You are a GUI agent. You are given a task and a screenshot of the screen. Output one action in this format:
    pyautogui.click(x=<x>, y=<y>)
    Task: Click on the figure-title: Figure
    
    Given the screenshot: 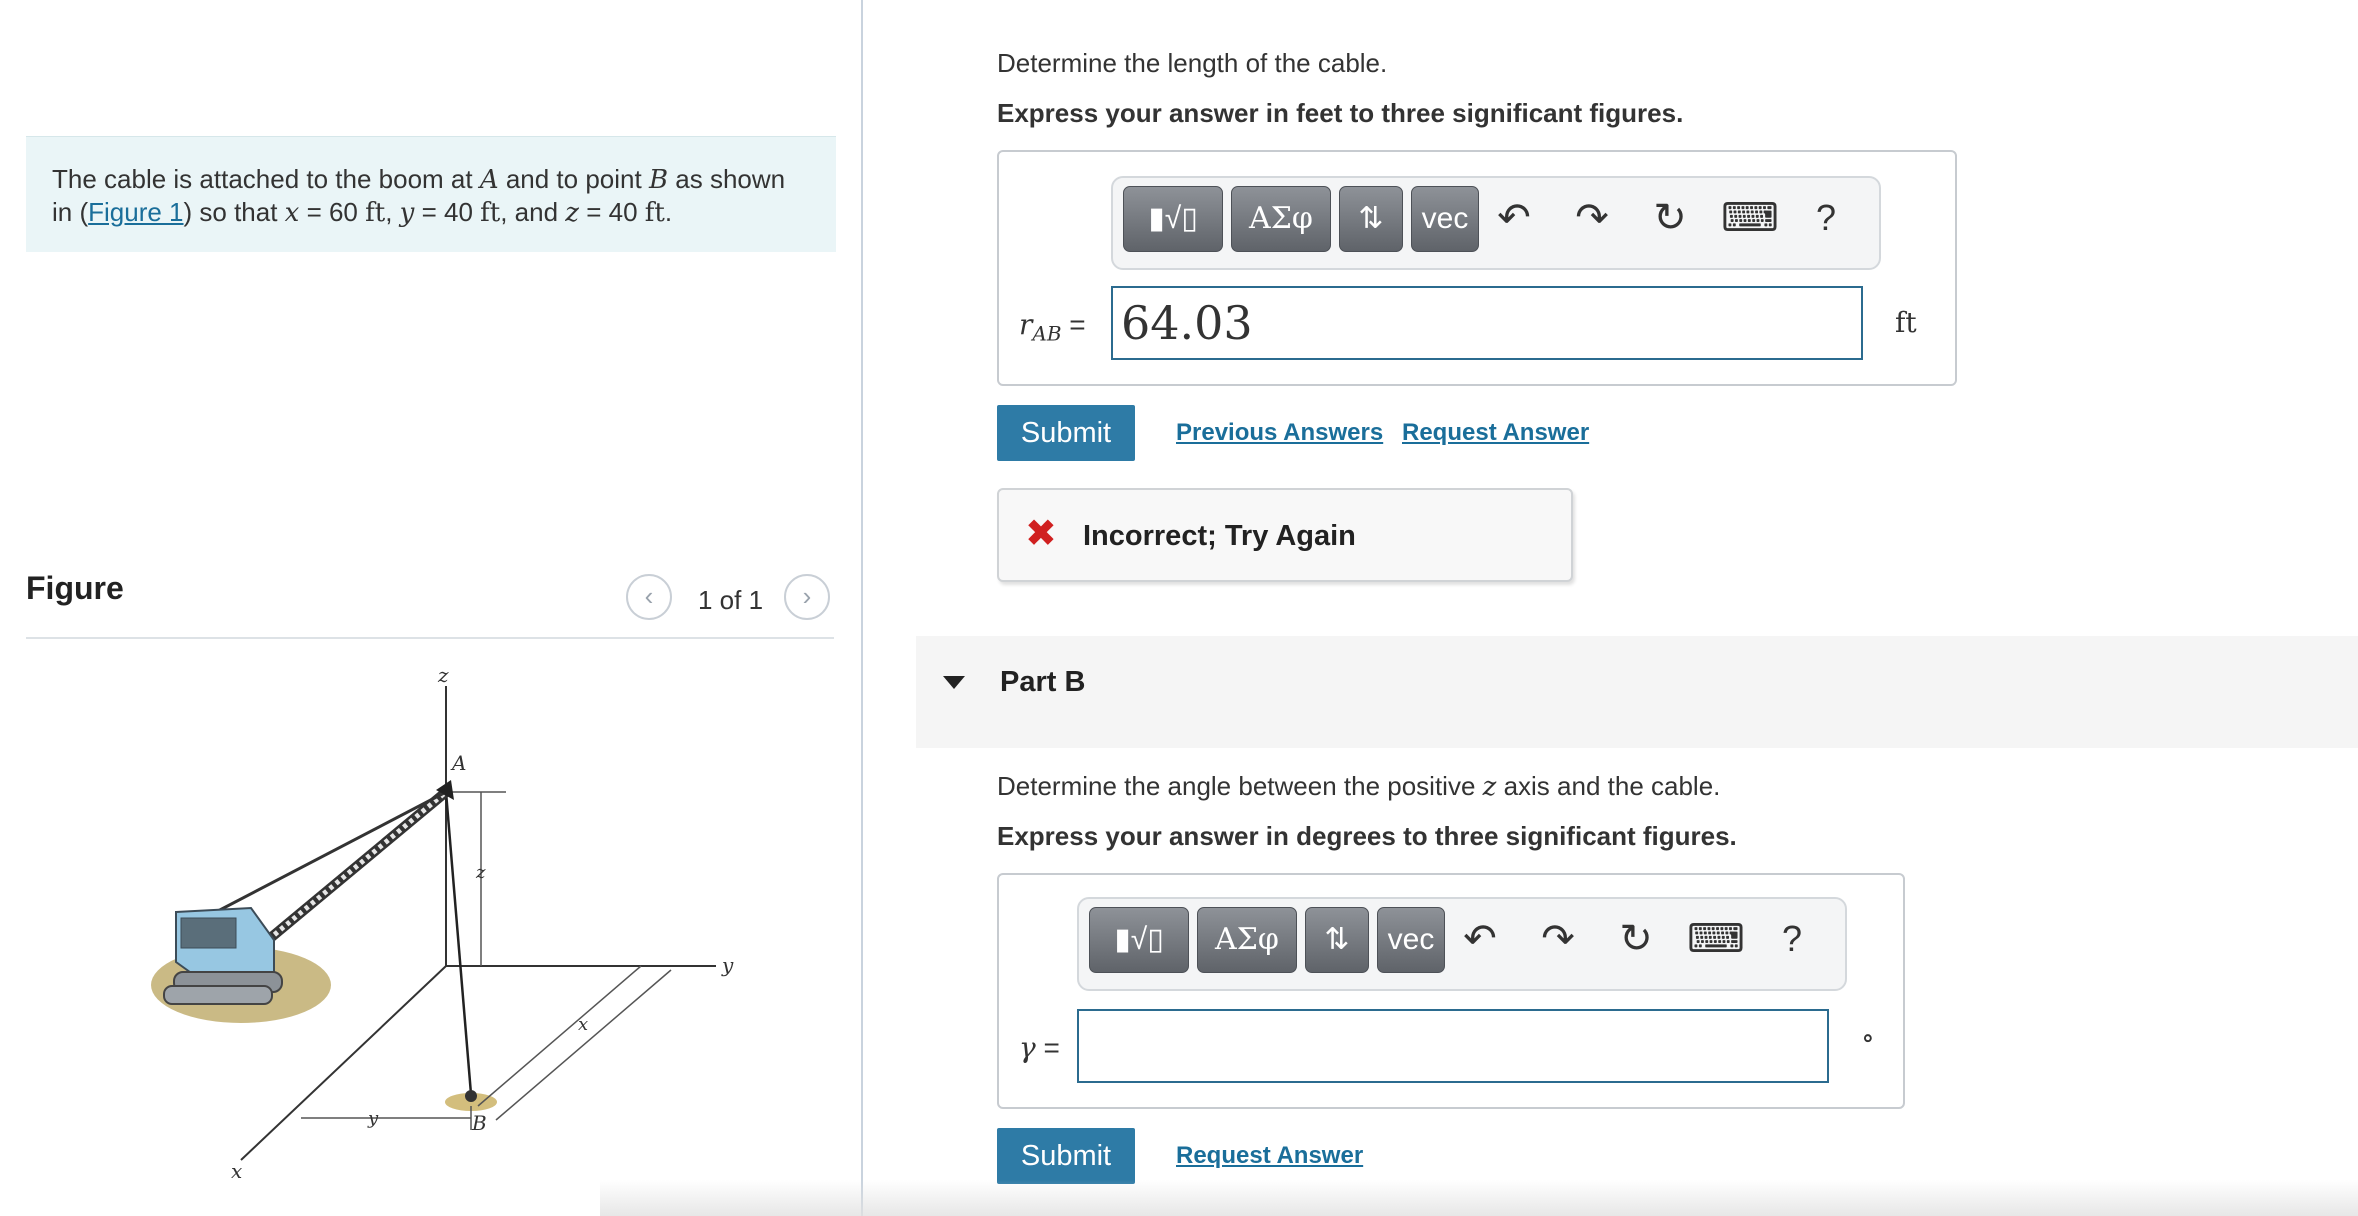 What is the action you would take?
    pyautogui.click(x=75, y=588)
    